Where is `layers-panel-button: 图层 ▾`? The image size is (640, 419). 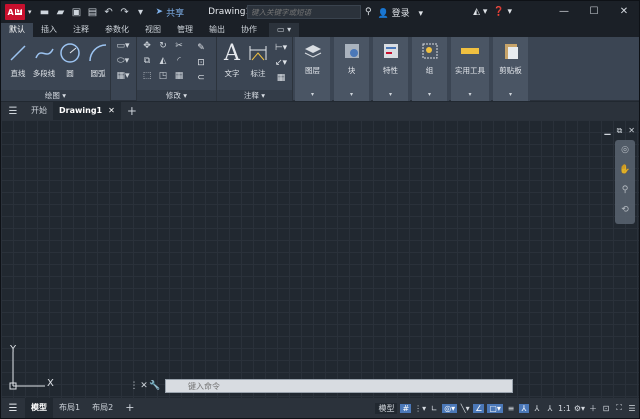 layers-panel-button: 图层 ▾ is located at coordinates (313, 69).